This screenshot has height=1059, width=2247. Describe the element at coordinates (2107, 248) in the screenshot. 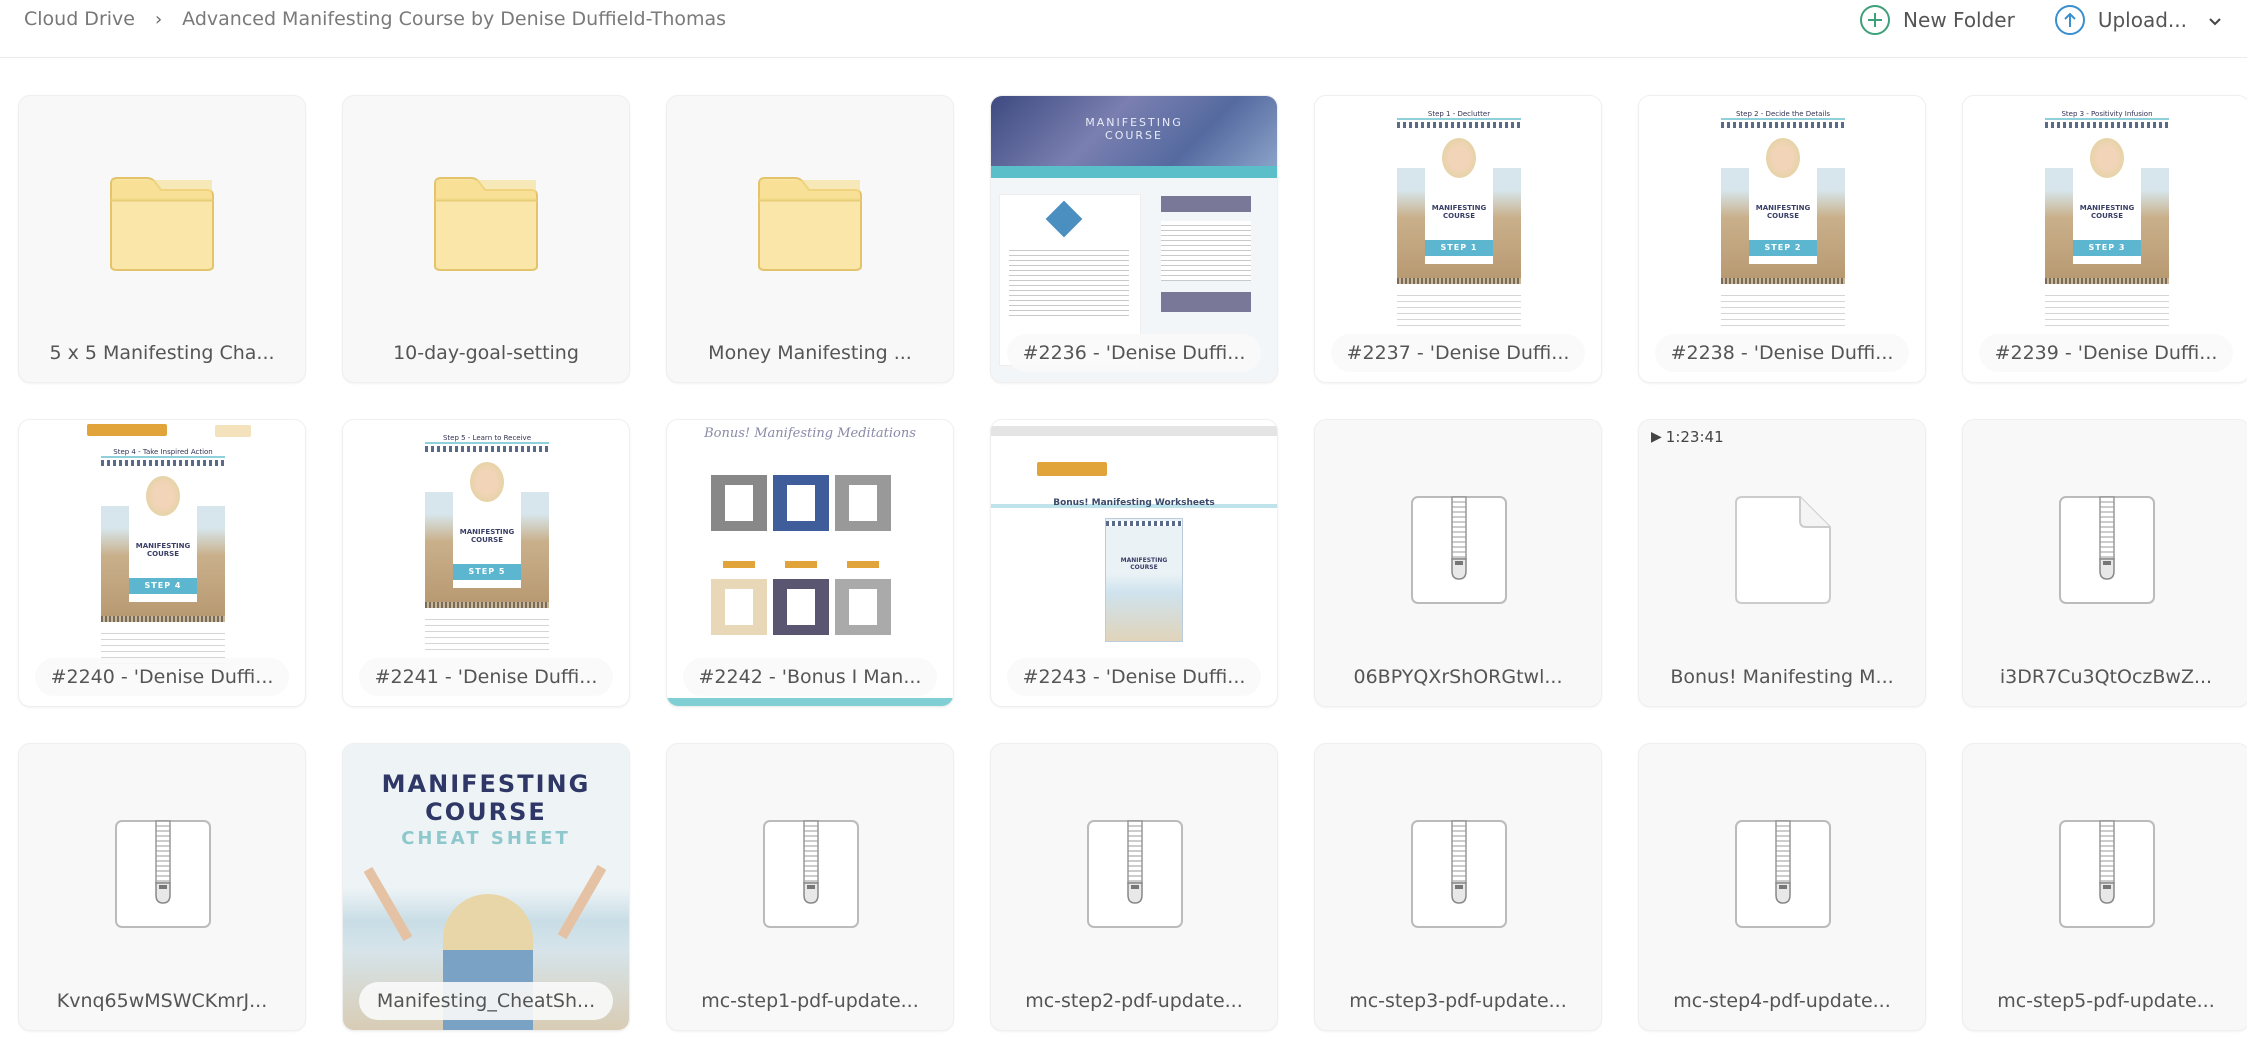

I see `step-badge: STEP 3` at that location.